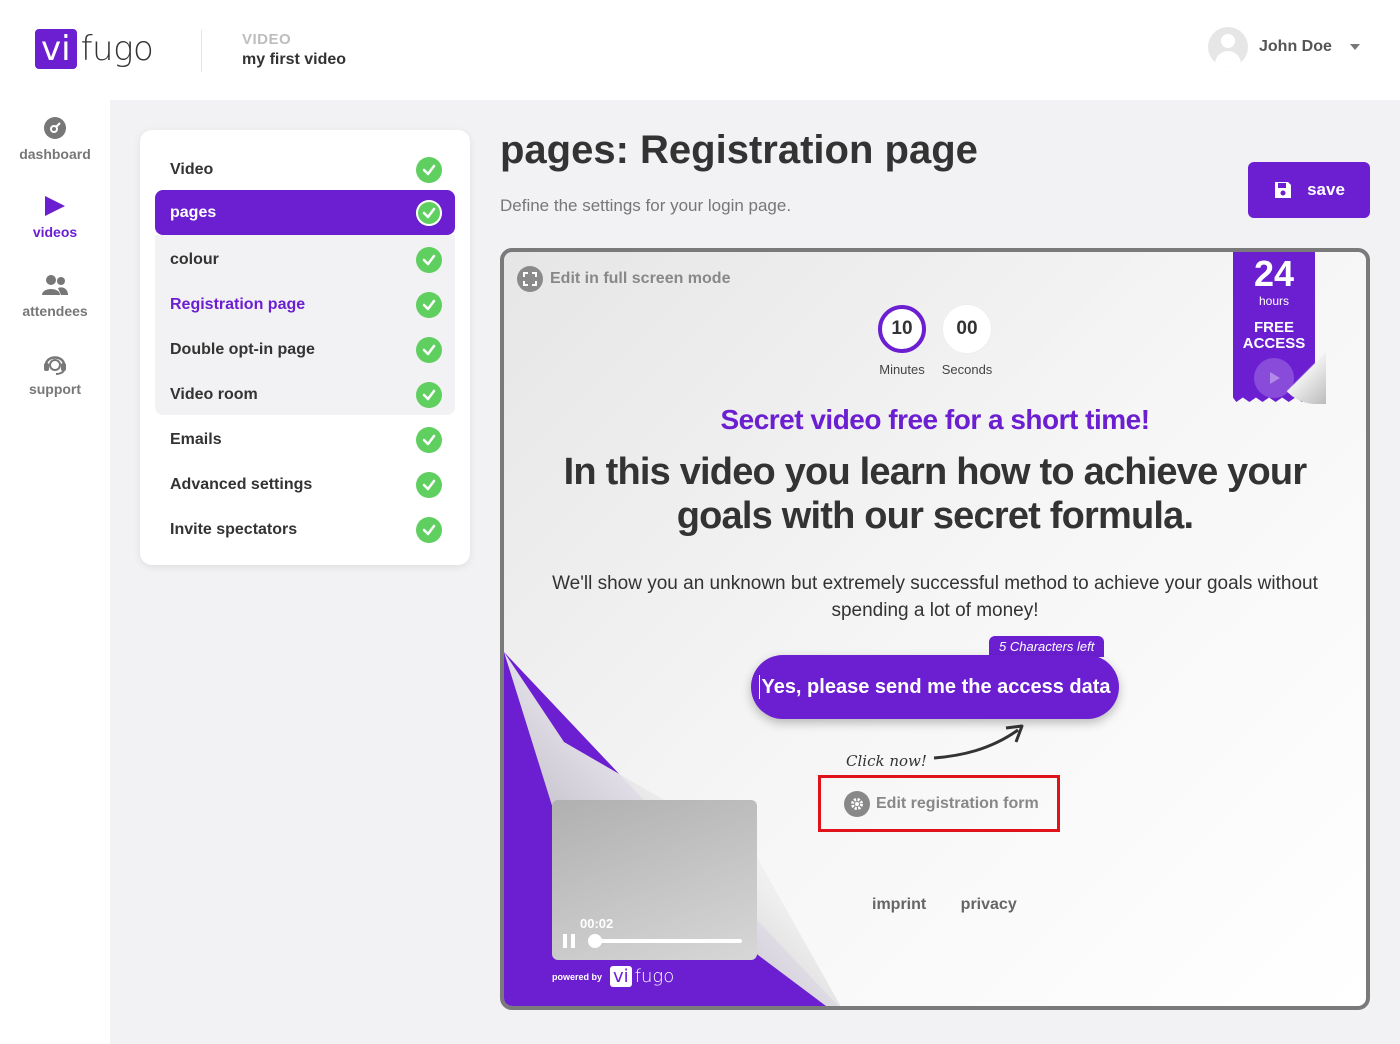 This screenshot has width=1400, height=1044. Describe the element at coordinates (959, 905) in the screenshot. I see `preview-footer-links: imprint privacy` at that location.